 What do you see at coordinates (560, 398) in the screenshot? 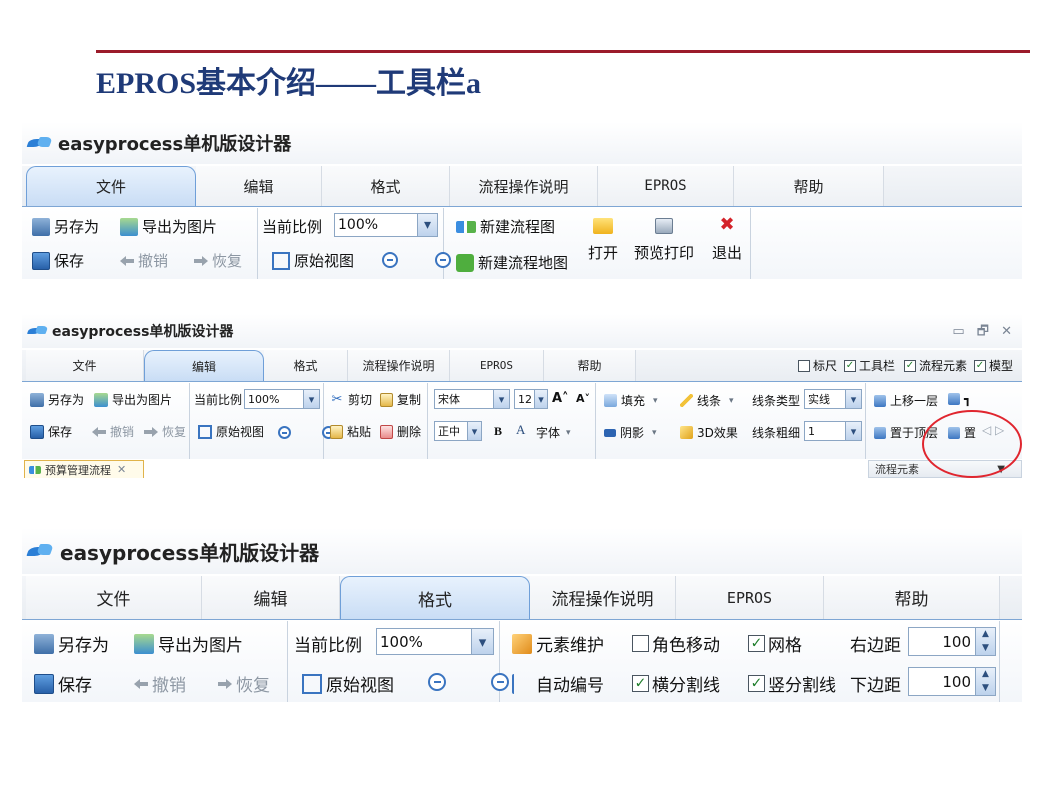
I see `grow-font-button: A˄` at bounding box center [560, 398].